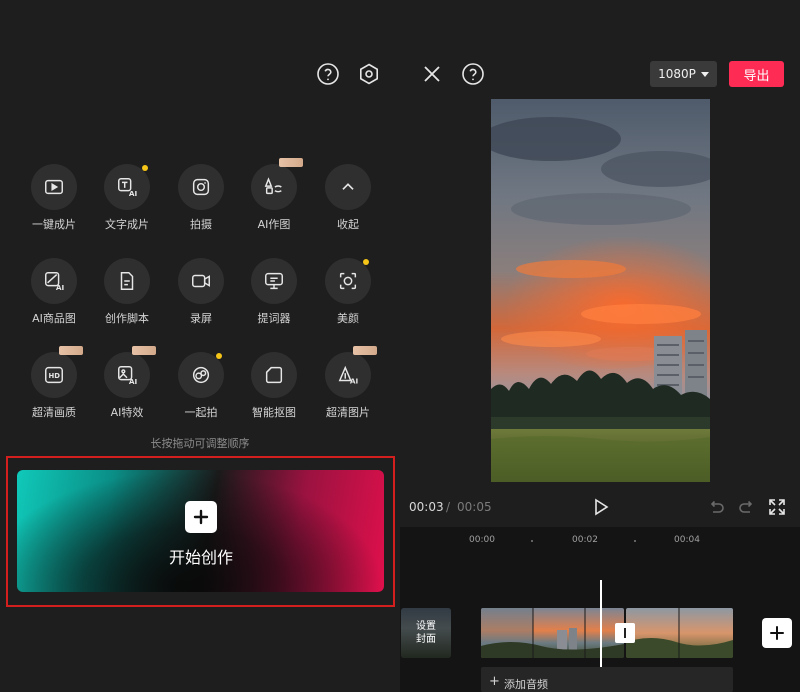  I want to click on add-audio-label: 添加音频, so click(526, 684).